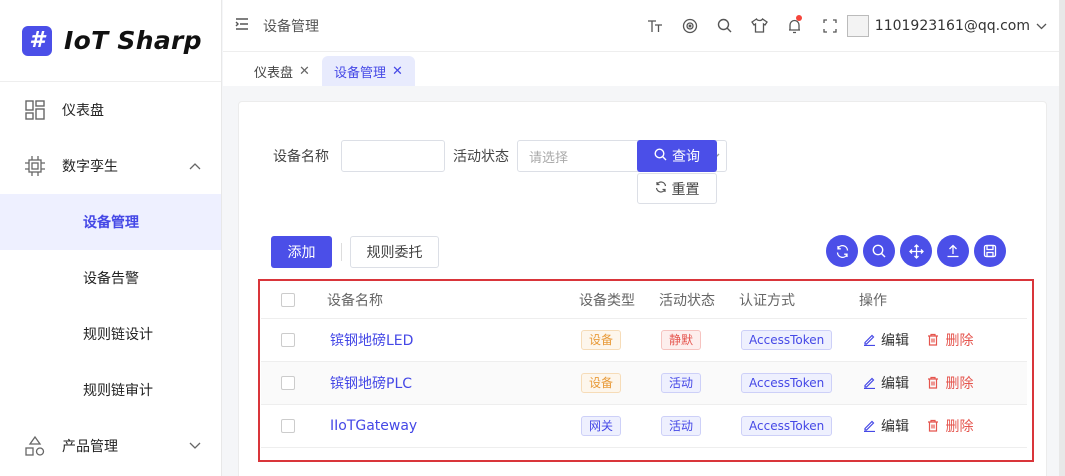  I want to click on device-name-input, so click(393, 156).